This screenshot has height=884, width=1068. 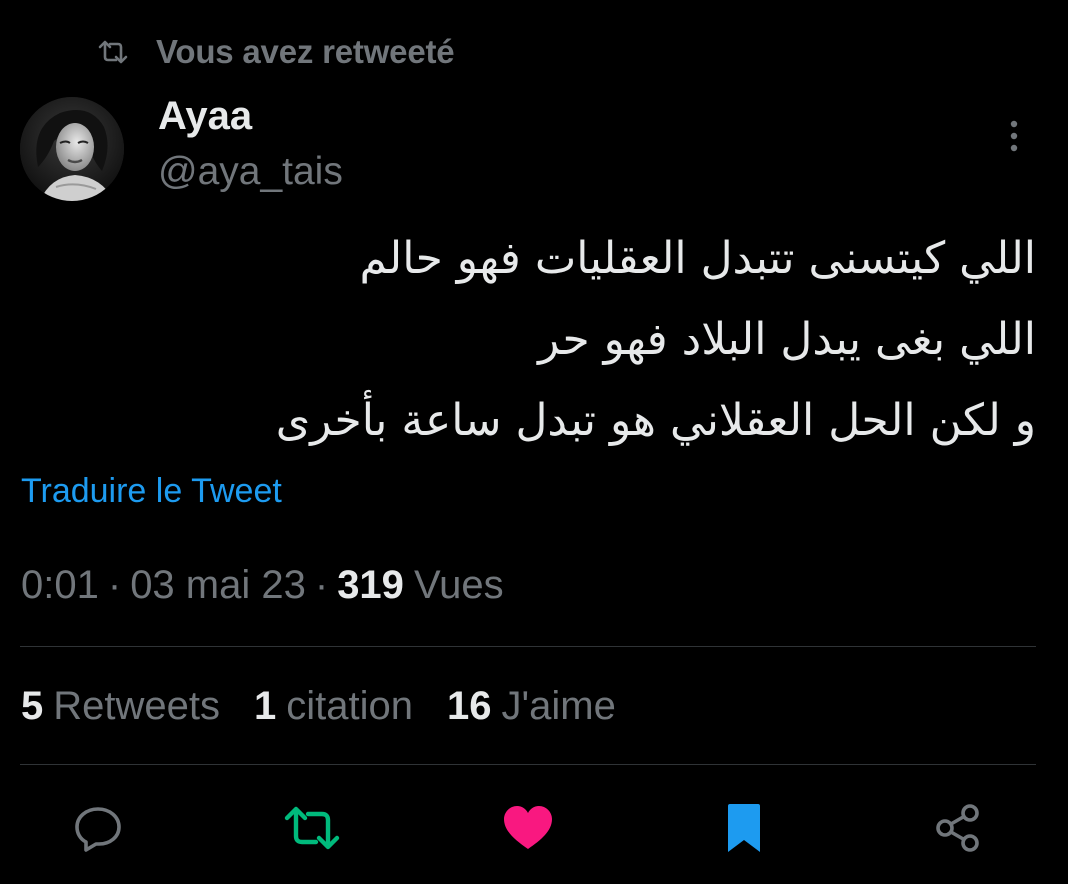 I want to click on bookmark-button, so click(x=744, y=830).